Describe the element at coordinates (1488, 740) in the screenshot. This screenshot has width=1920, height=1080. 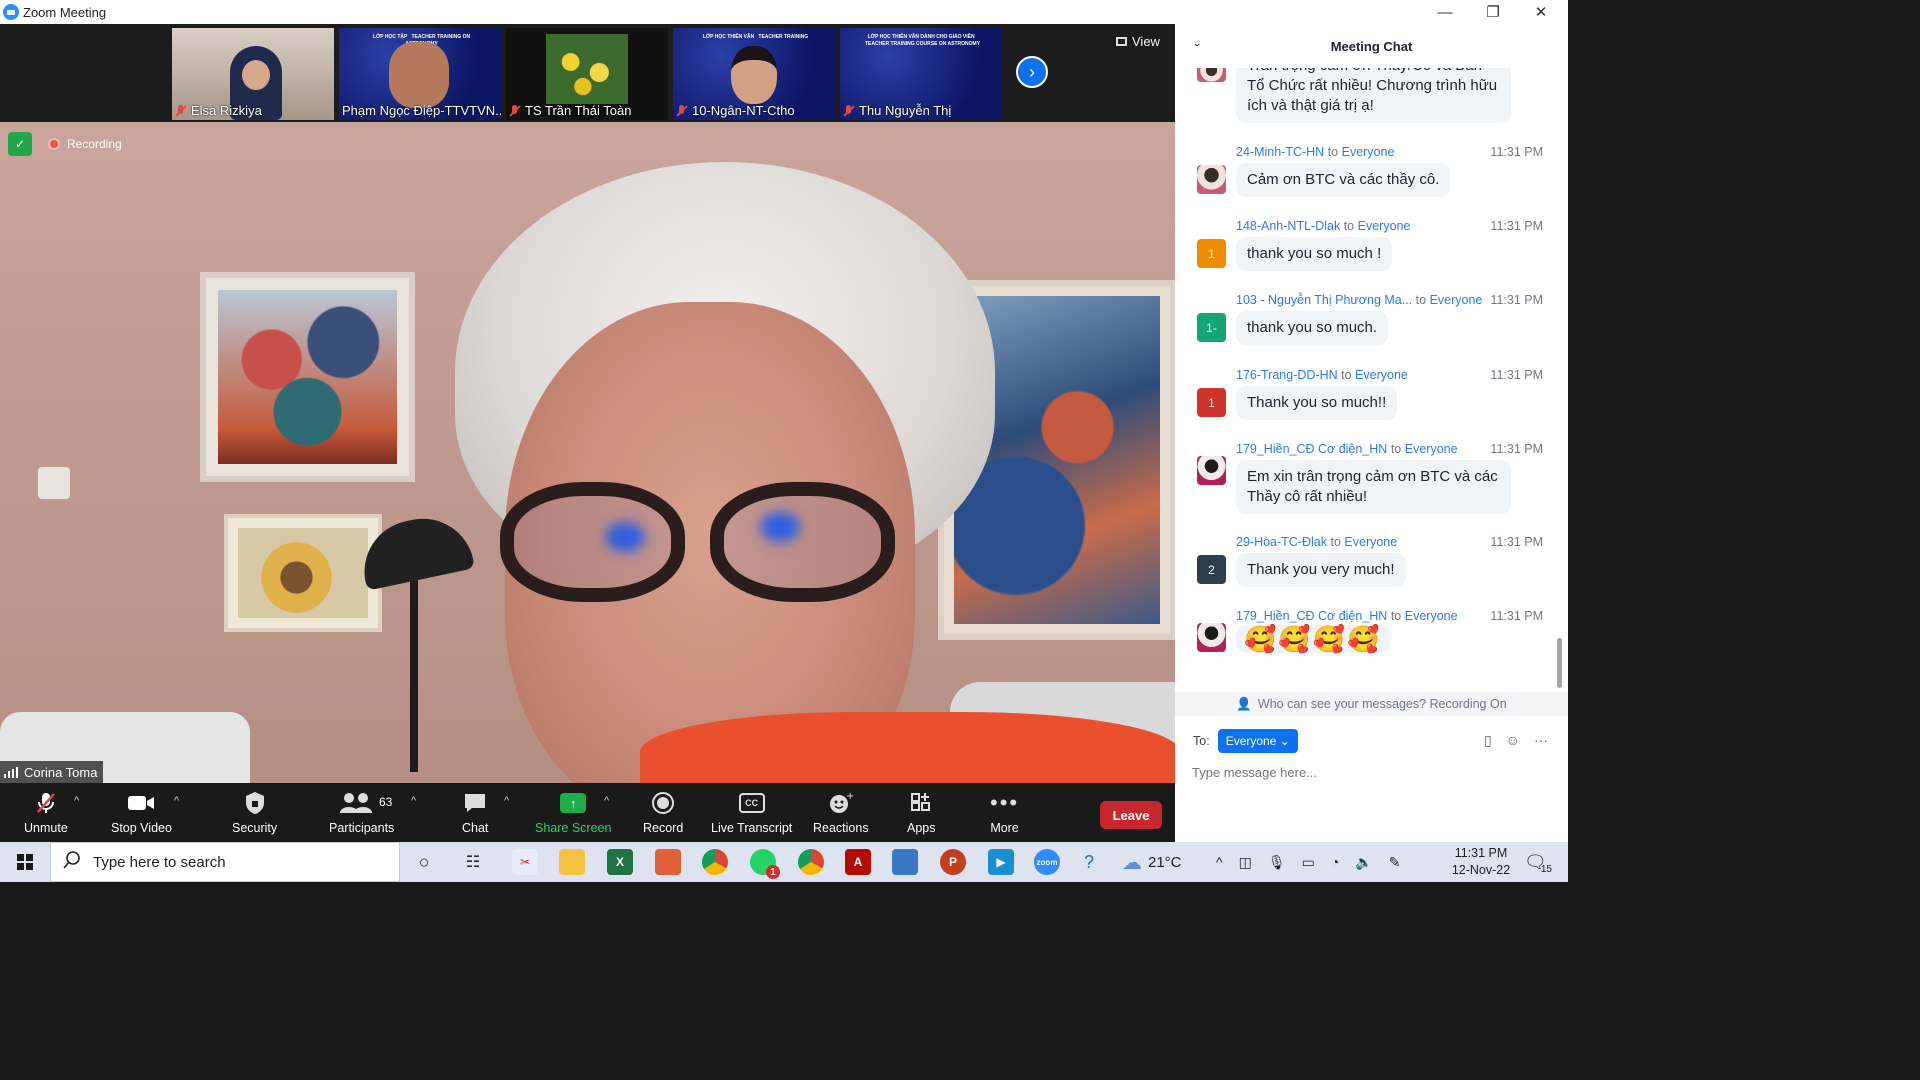
I see `file-icon: ▯` at that location.